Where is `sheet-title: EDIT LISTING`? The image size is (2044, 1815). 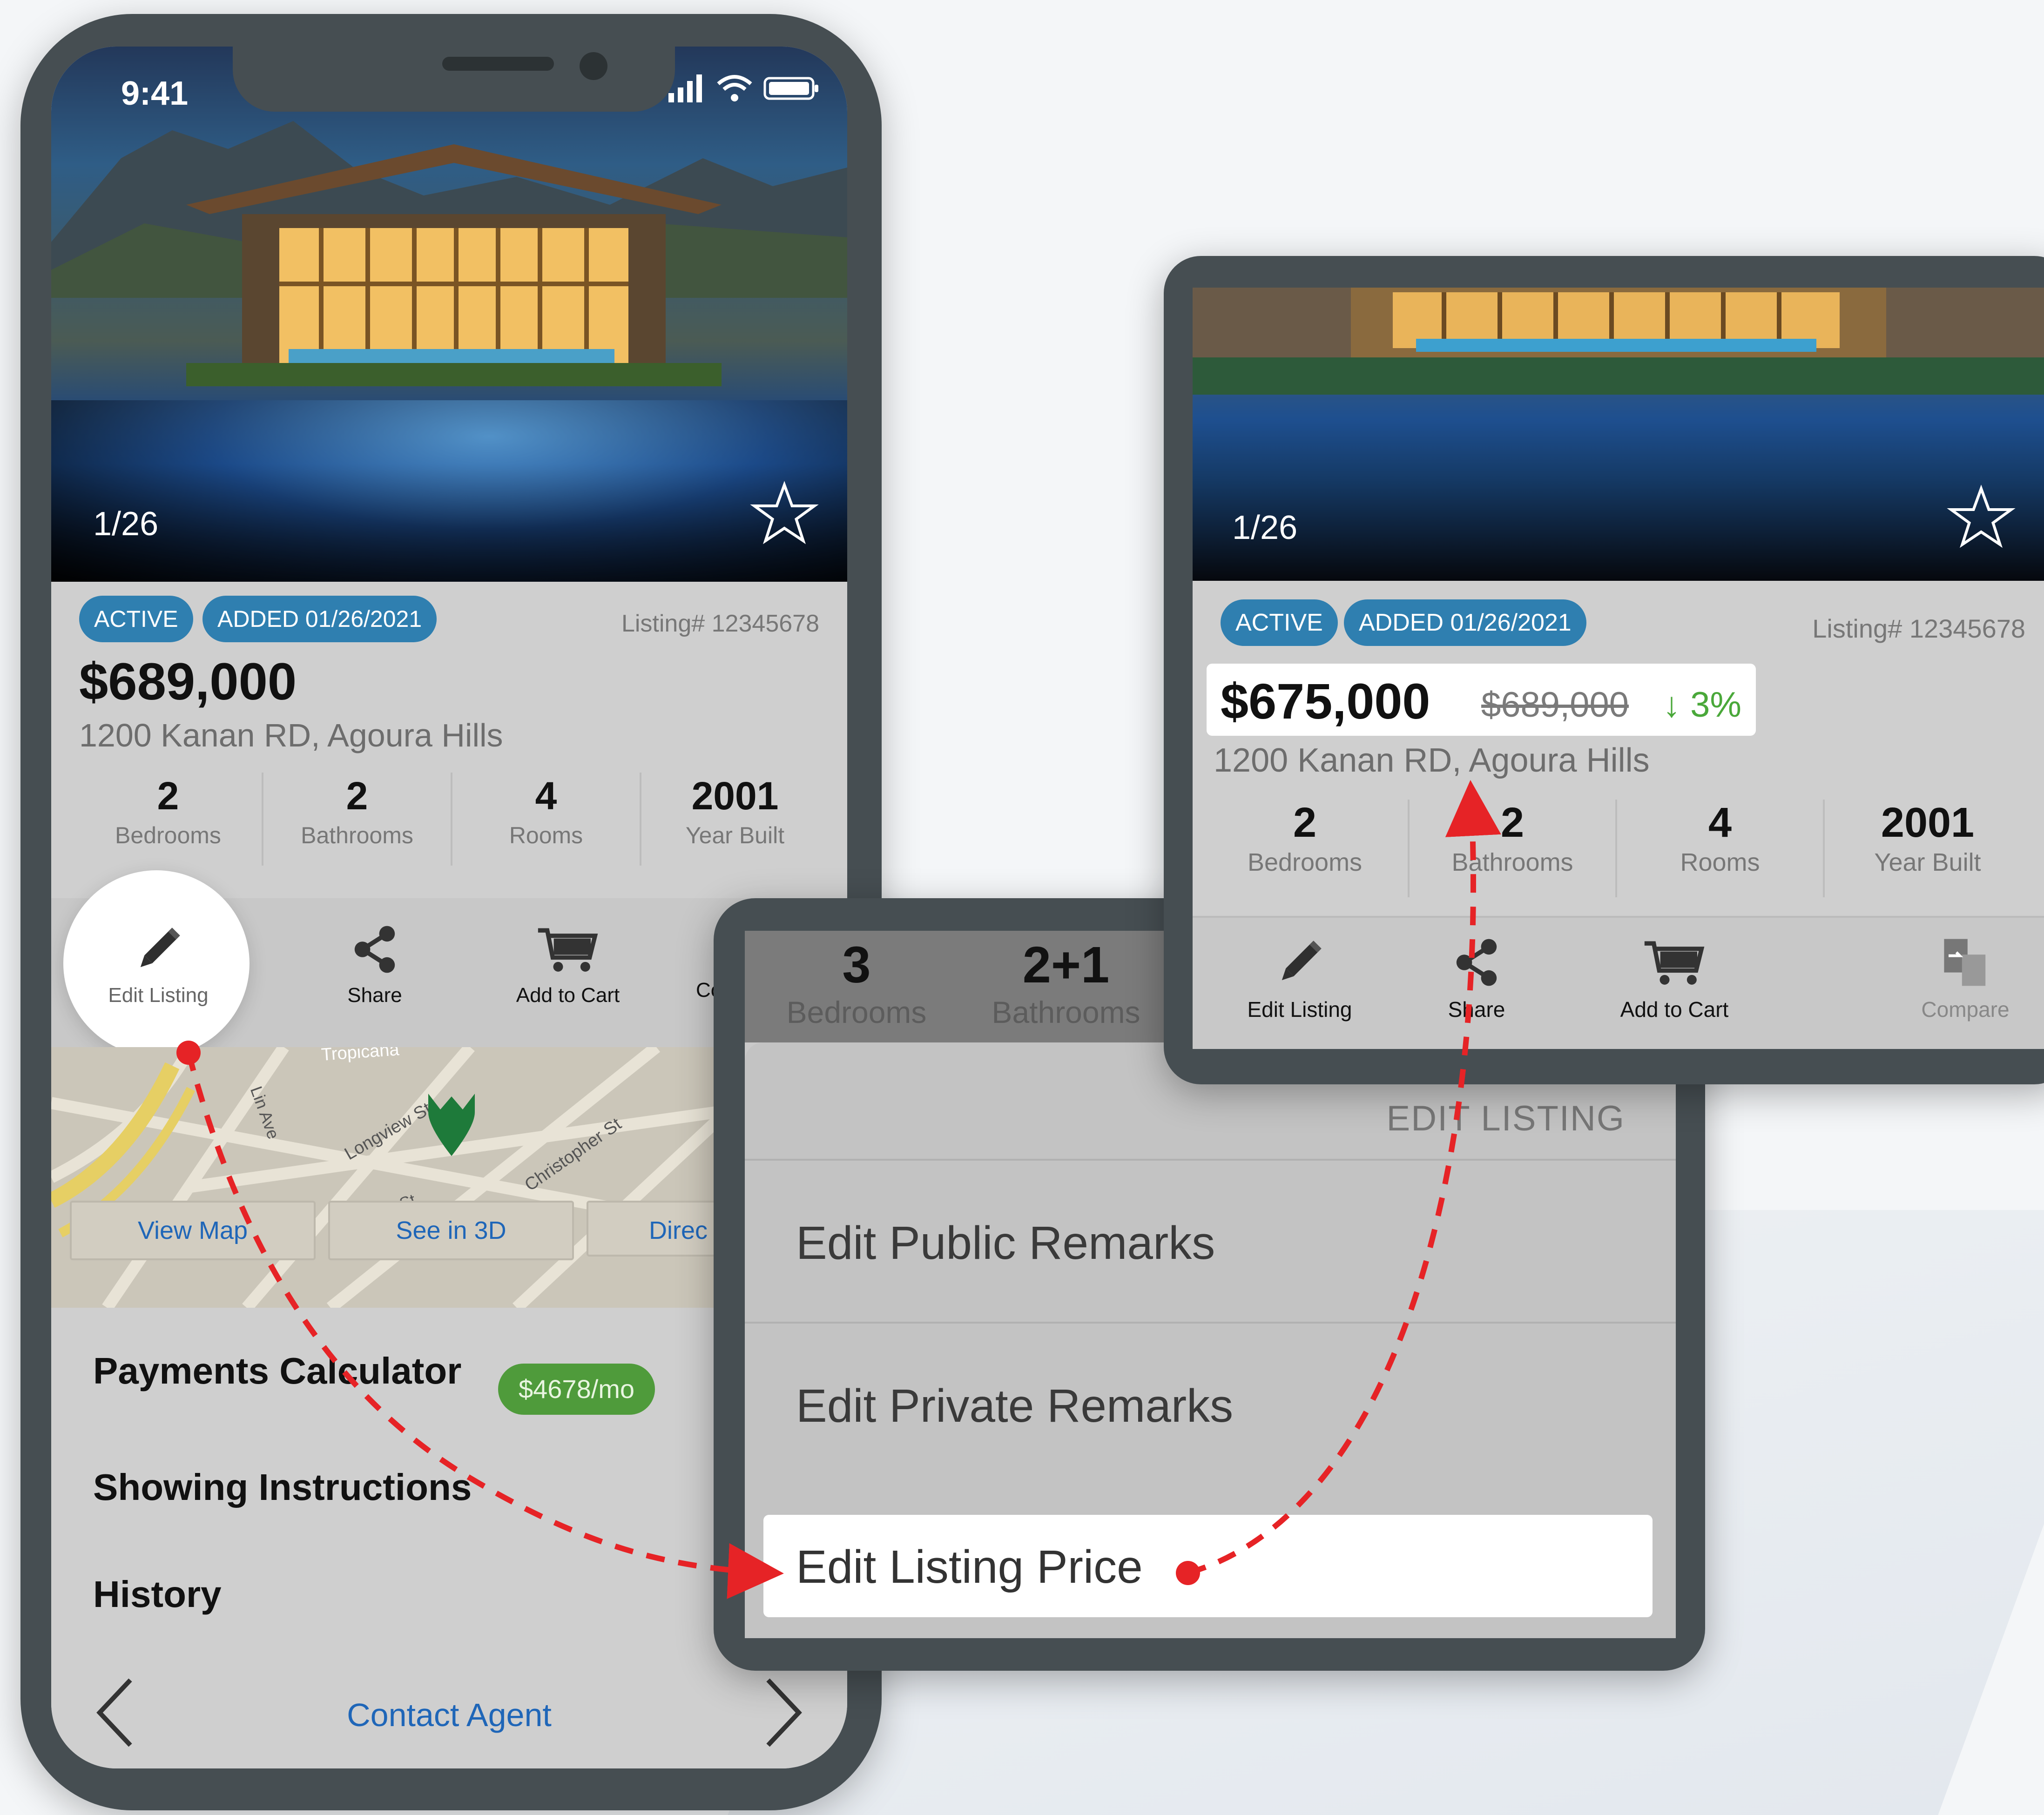 sheet-title: EDIT LISTING is located at coordinates (1505, 1118).